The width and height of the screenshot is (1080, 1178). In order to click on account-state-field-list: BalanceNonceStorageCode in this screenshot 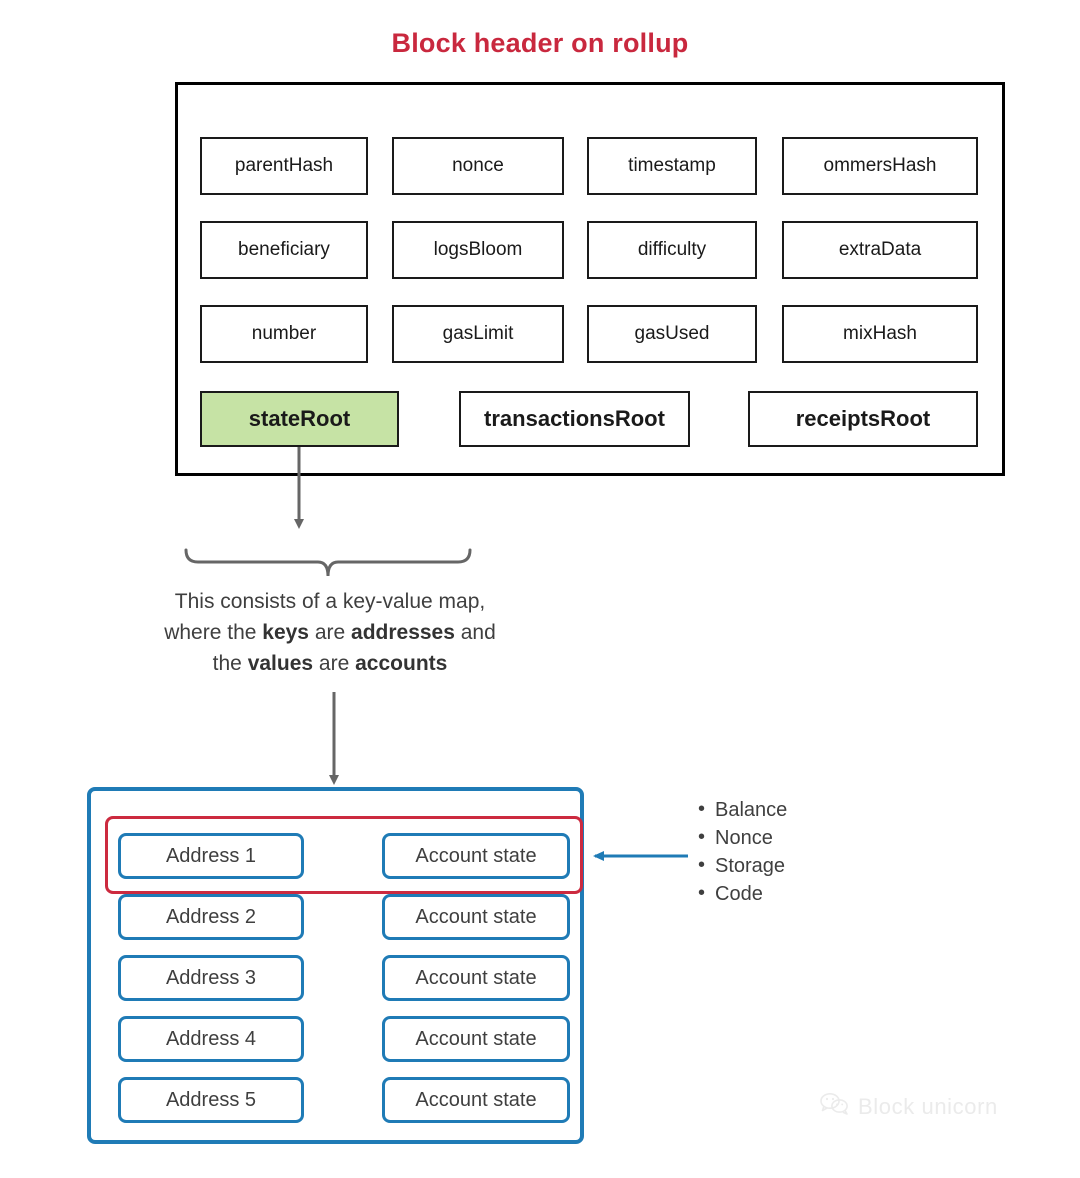, I will do `click(742, 851)`.